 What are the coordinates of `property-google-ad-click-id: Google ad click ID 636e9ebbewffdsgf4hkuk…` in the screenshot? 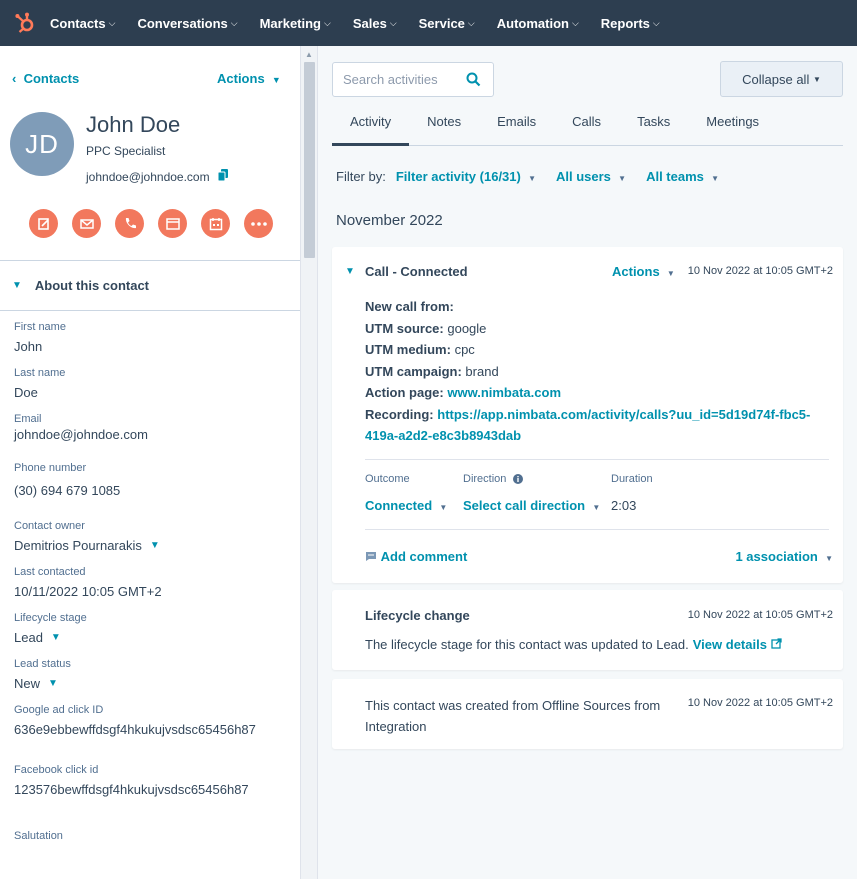 It's located at (150, 720).